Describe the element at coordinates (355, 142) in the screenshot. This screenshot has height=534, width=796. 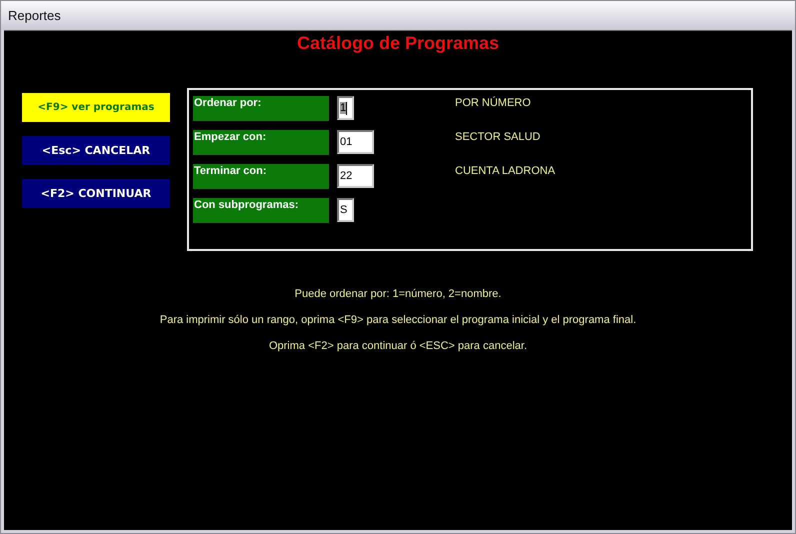
I see `input-field: 01` at that location.